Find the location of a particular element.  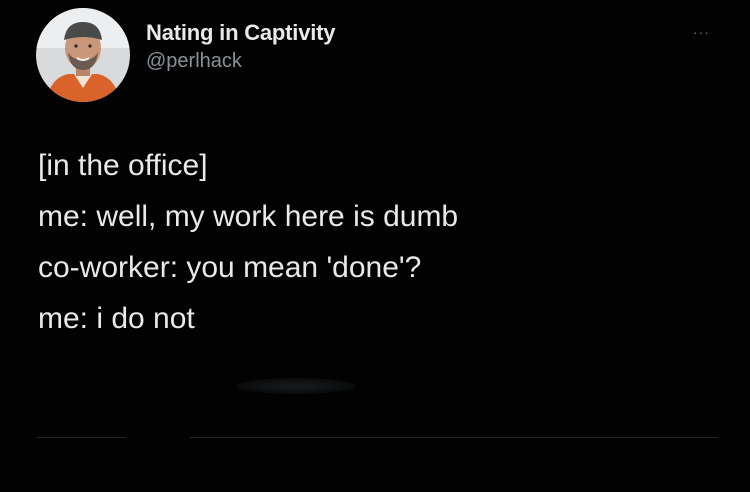

tweet-line: [in the office] is located at coordinates (123, 165).